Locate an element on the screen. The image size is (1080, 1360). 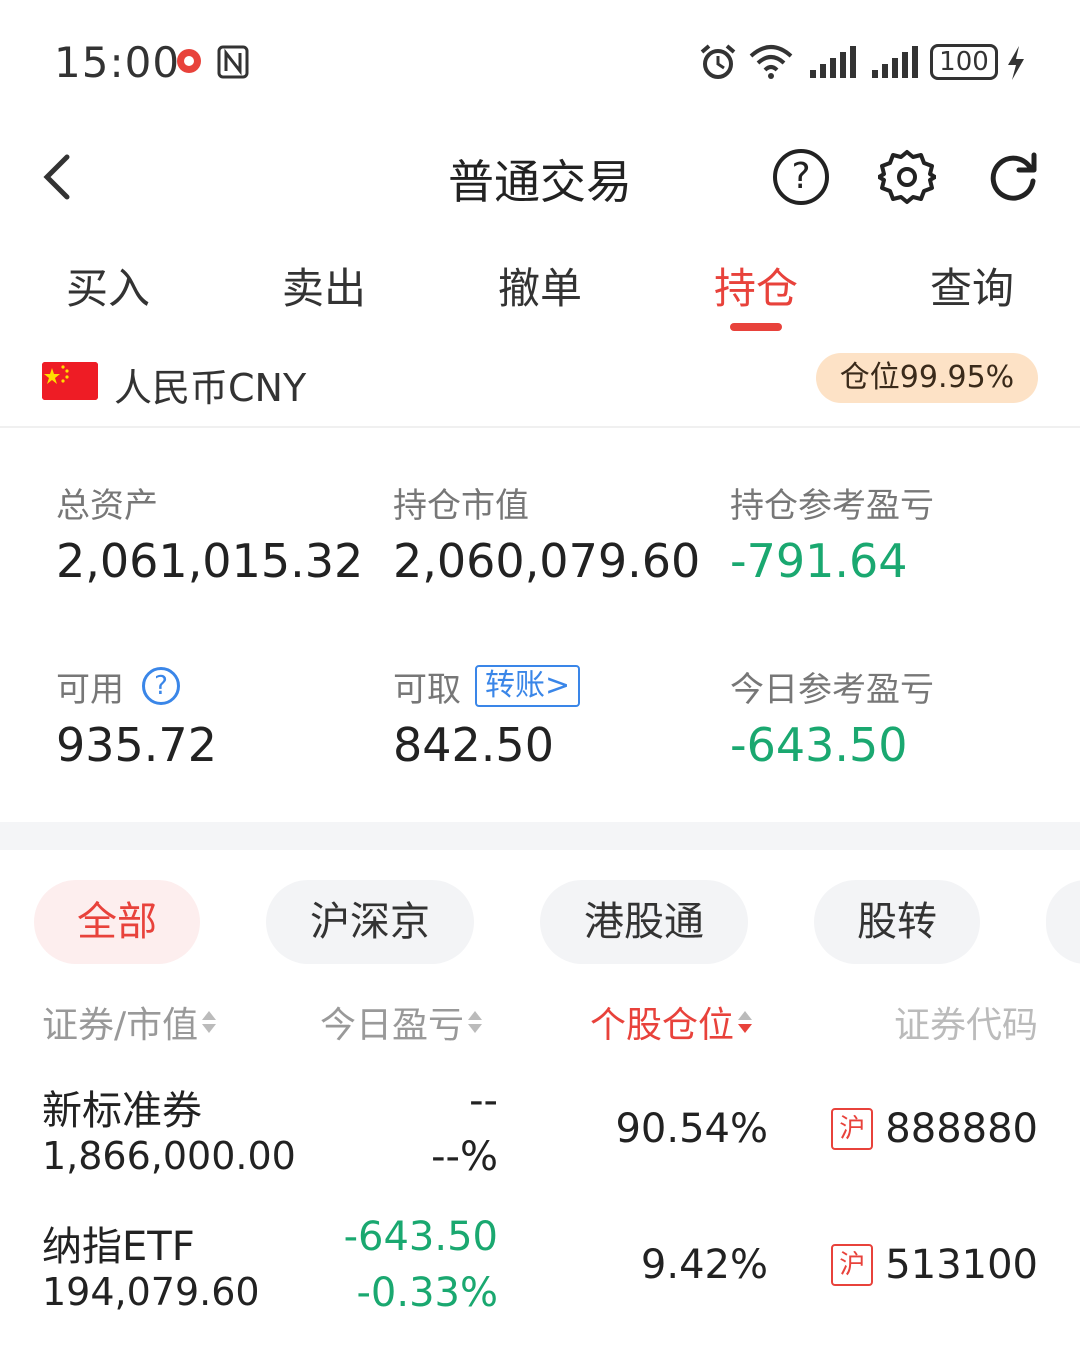
holding-pl-label: 持仓参考盈亏 is located at coordinates (832, 505).